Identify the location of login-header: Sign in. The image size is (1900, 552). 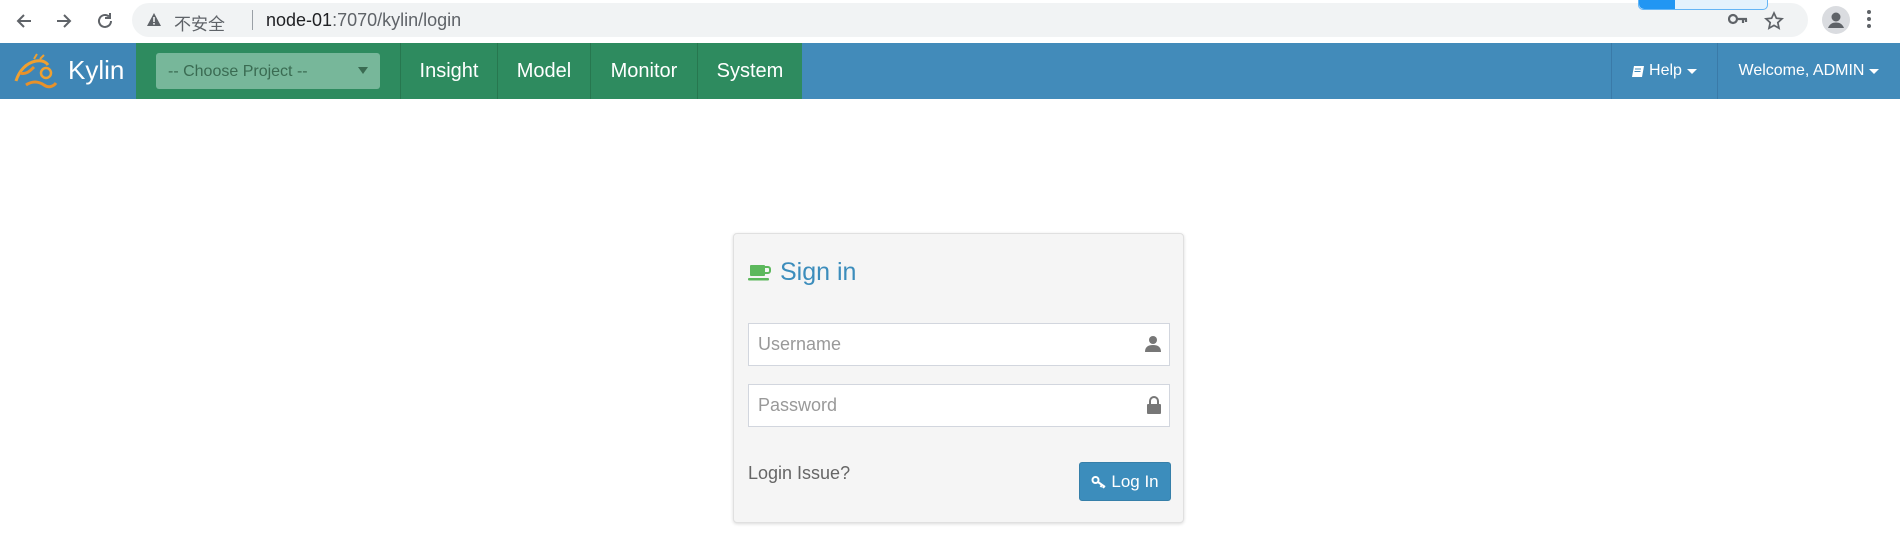
(802, 272).